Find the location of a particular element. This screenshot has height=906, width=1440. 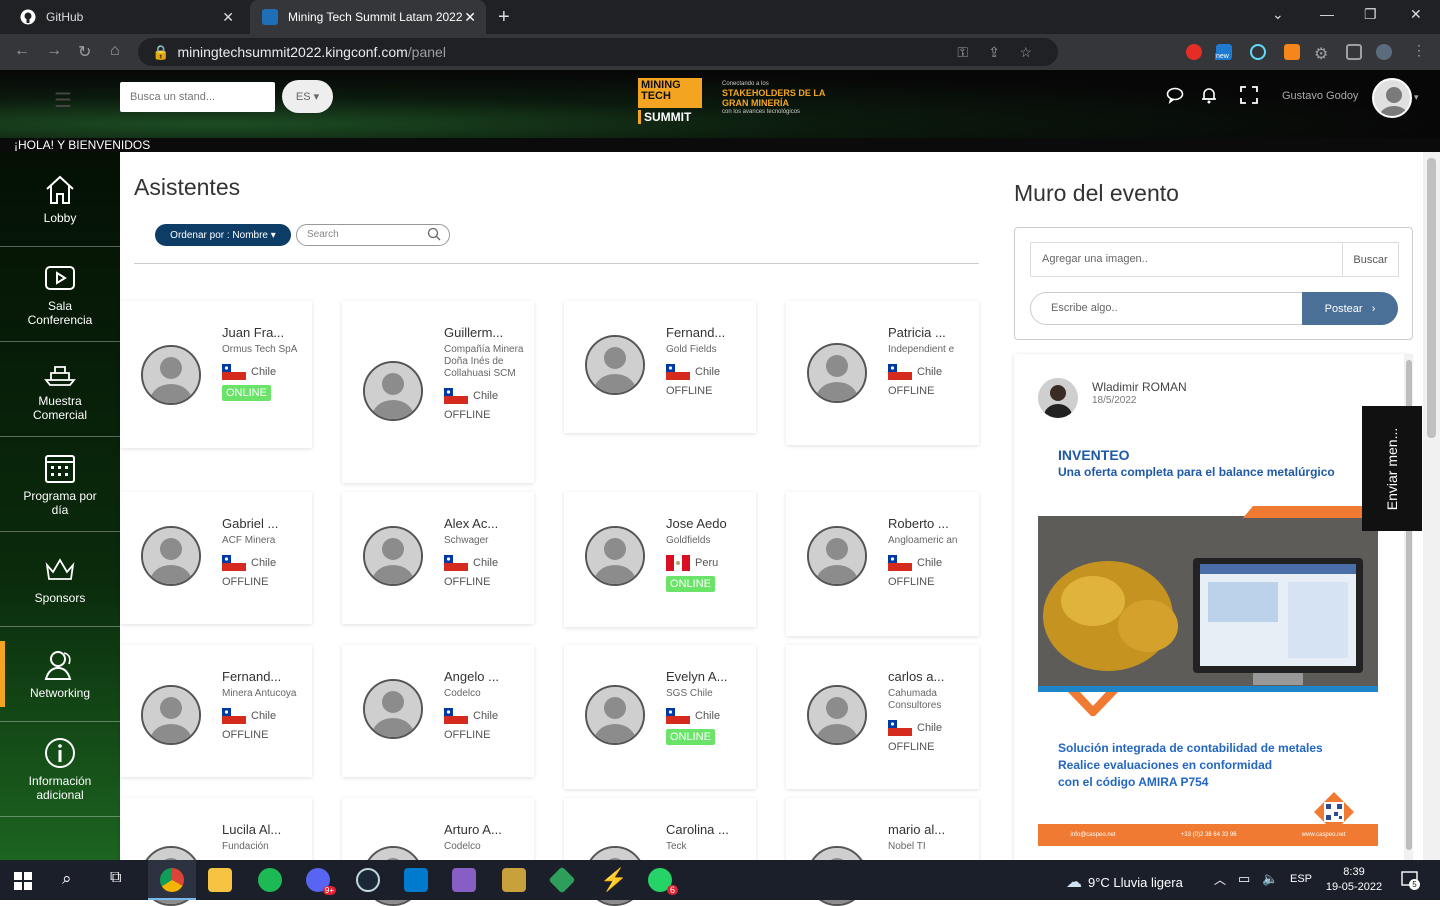

post-input: Escribe algo.. is located at coordinates (1167, 308).